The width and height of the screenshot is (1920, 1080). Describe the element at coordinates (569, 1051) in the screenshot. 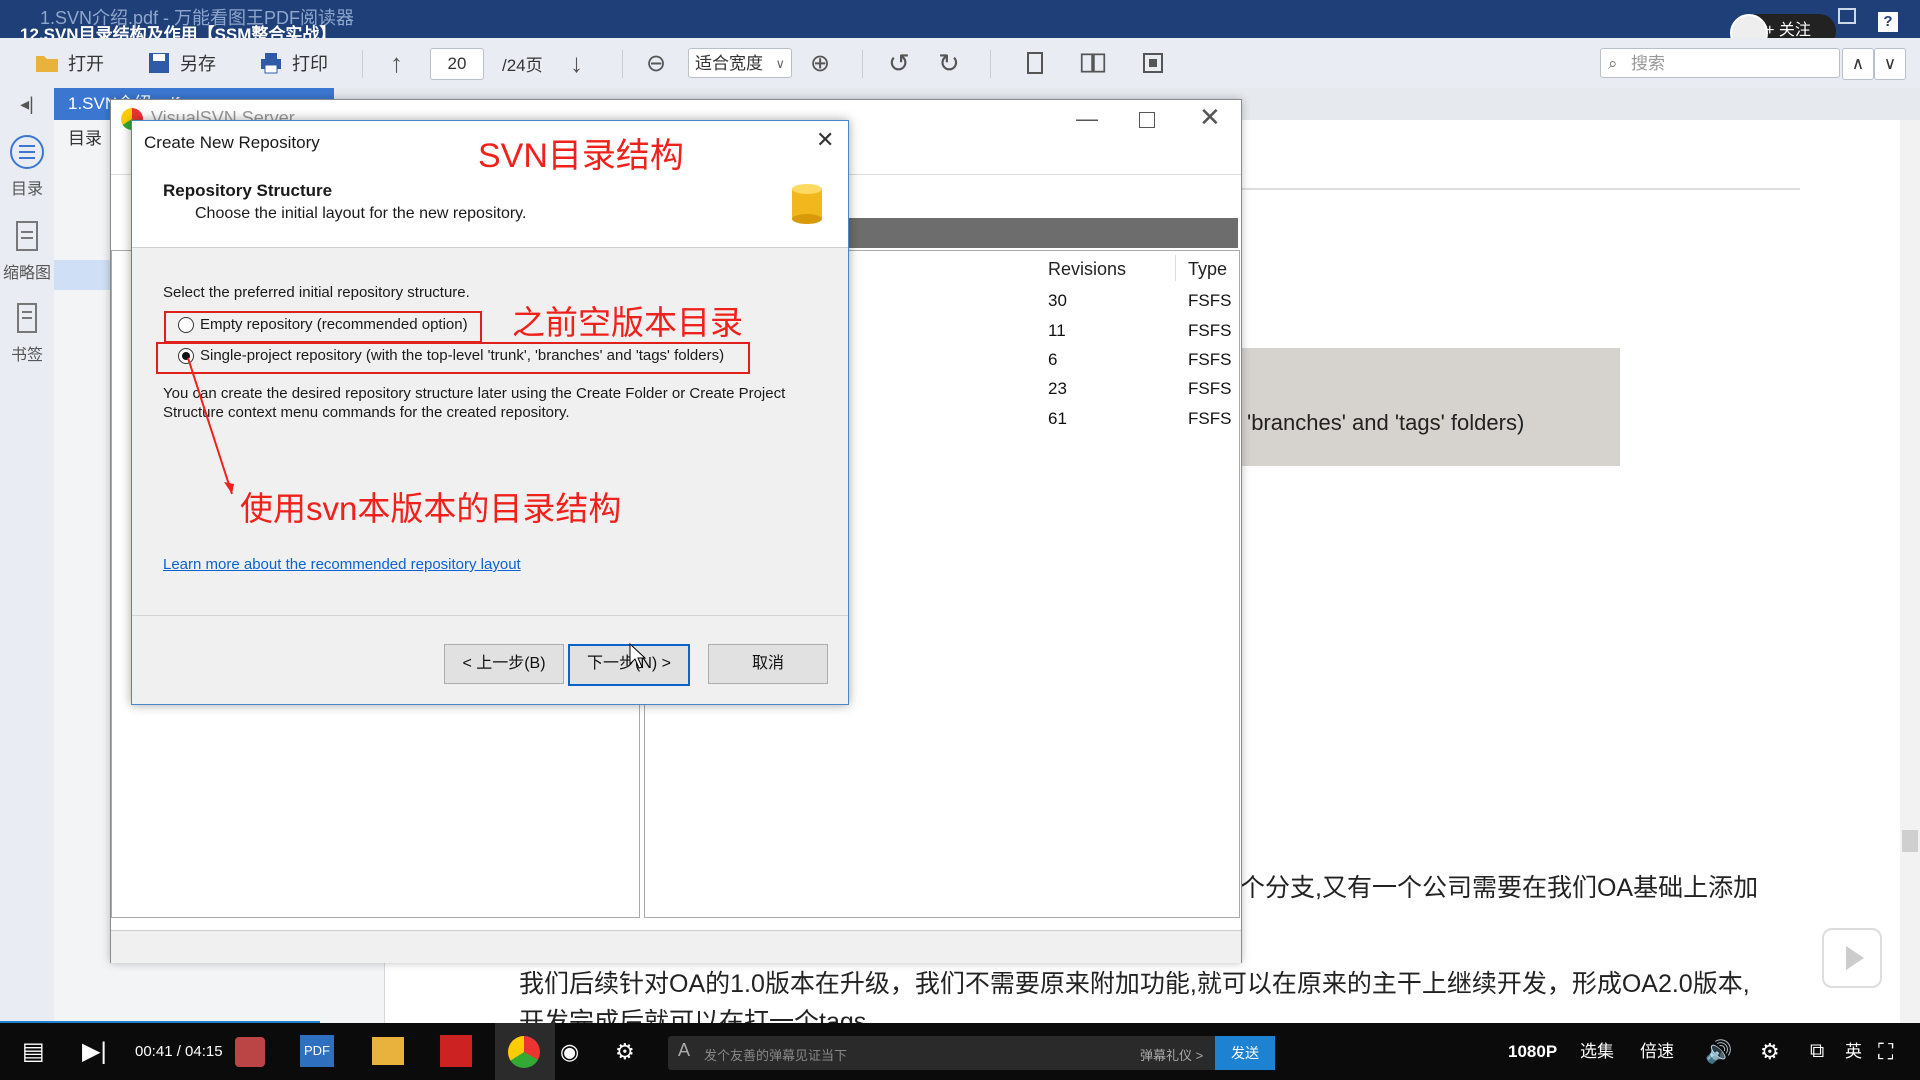

I see `danmu-toggle-icon: ◉` at that location.